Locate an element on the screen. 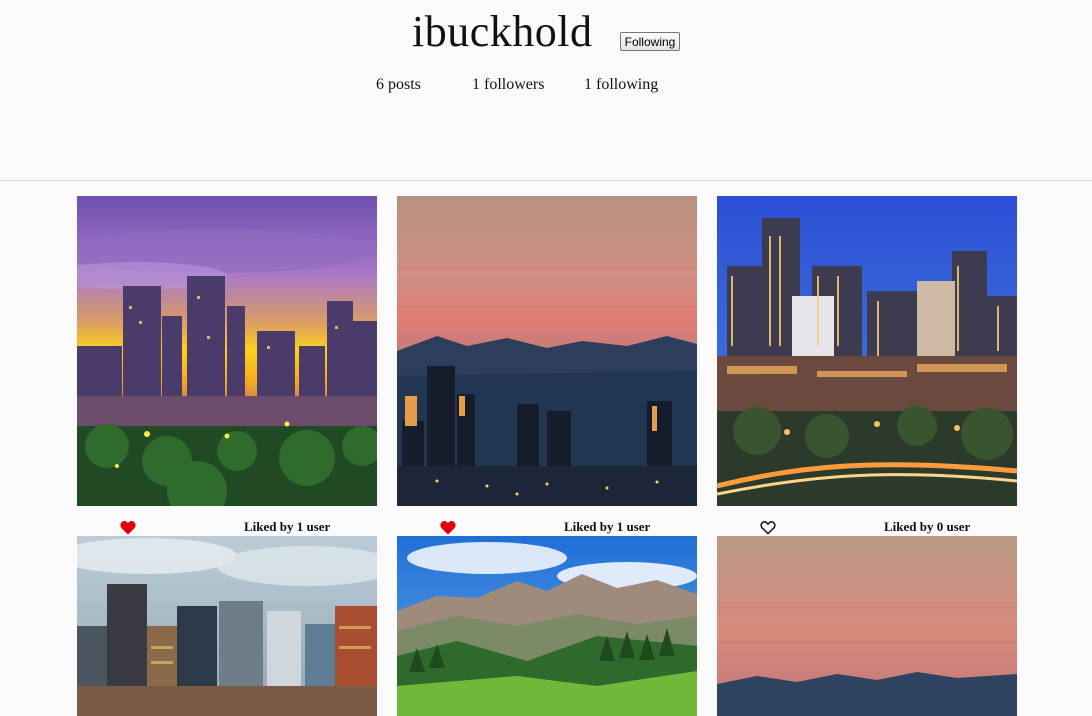 The width and height of the screenshot is (1092, 716). posts-count: 6 posts is located at coordinates (398, 84).